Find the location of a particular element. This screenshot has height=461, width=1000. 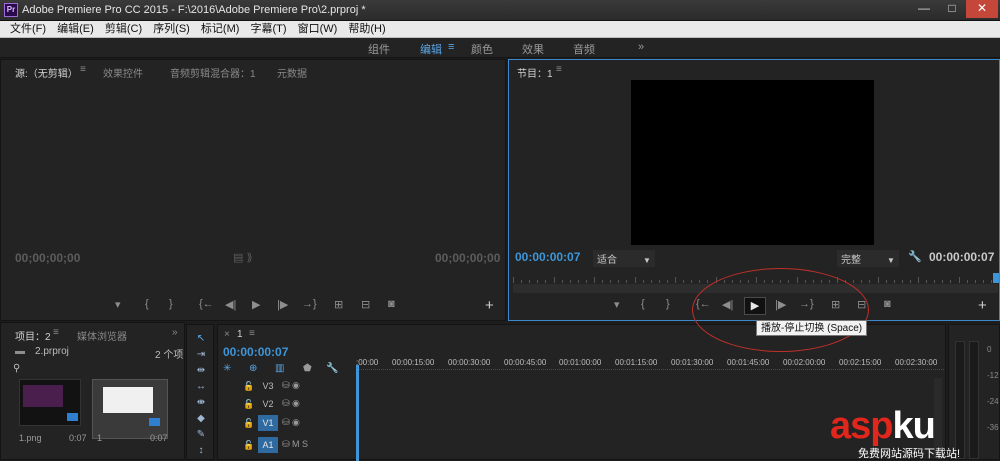

tab-audio-clip-mixer: 音频剪辑混合器：1 is located at coordinates (213, 72).